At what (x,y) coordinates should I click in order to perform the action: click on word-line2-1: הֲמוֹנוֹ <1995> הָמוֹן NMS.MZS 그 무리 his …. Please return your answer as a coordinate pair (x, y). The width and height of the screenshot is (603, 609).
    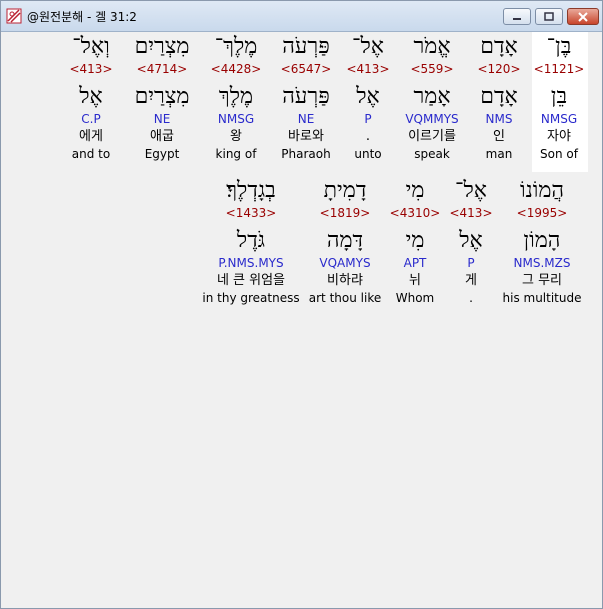
    Looking at the image, I should click on (542, 242).